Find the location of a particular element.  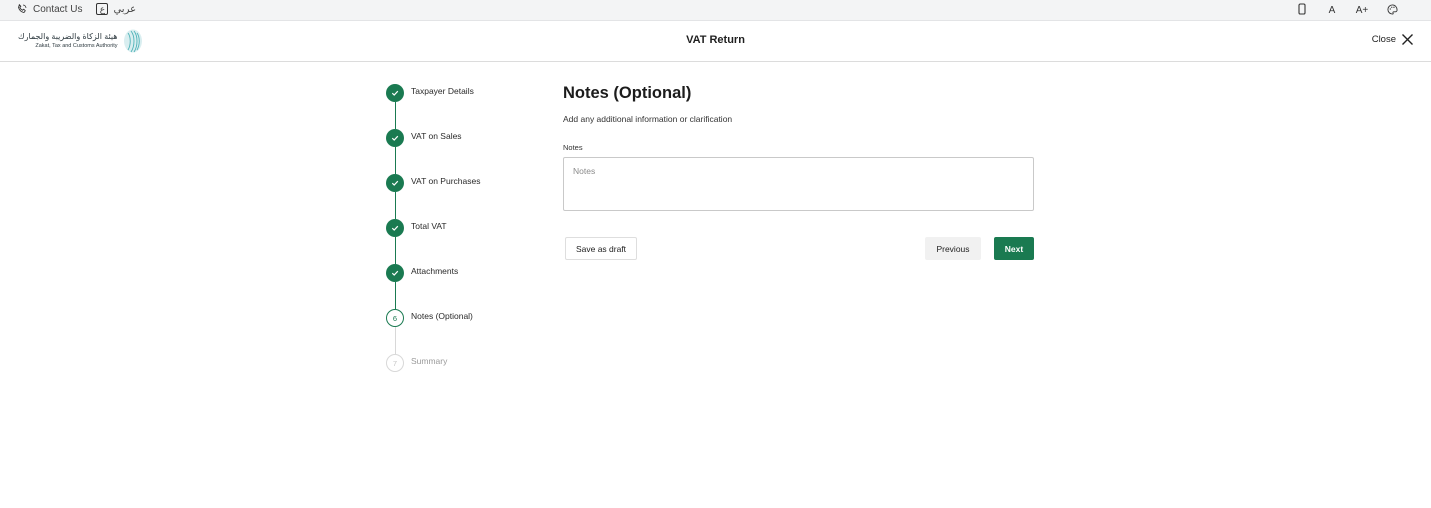

save-as-draft-button: Save as draft is located at coordinates (601, 248).